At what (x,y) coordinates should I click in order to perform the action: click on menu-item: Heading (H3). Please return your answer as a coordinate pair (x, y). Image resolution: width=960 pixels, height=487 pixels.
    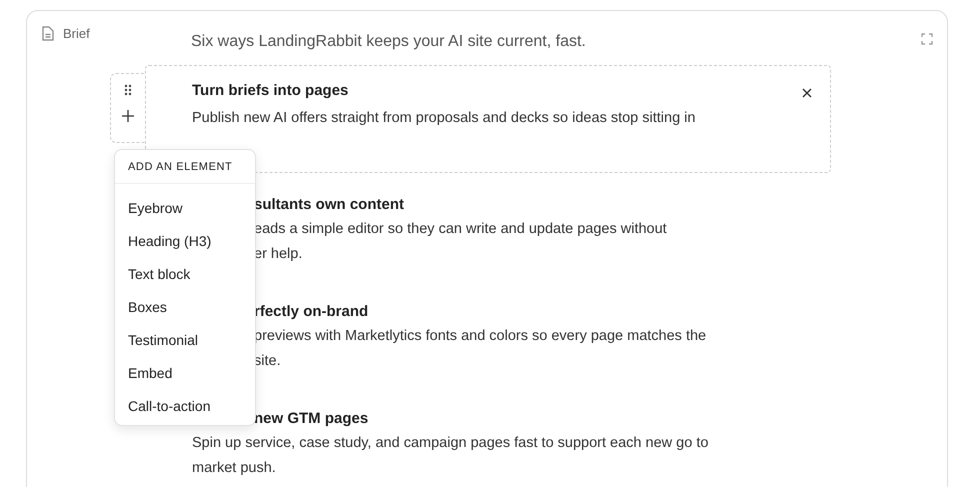
    Looking at the image, I should click on (185, 241).